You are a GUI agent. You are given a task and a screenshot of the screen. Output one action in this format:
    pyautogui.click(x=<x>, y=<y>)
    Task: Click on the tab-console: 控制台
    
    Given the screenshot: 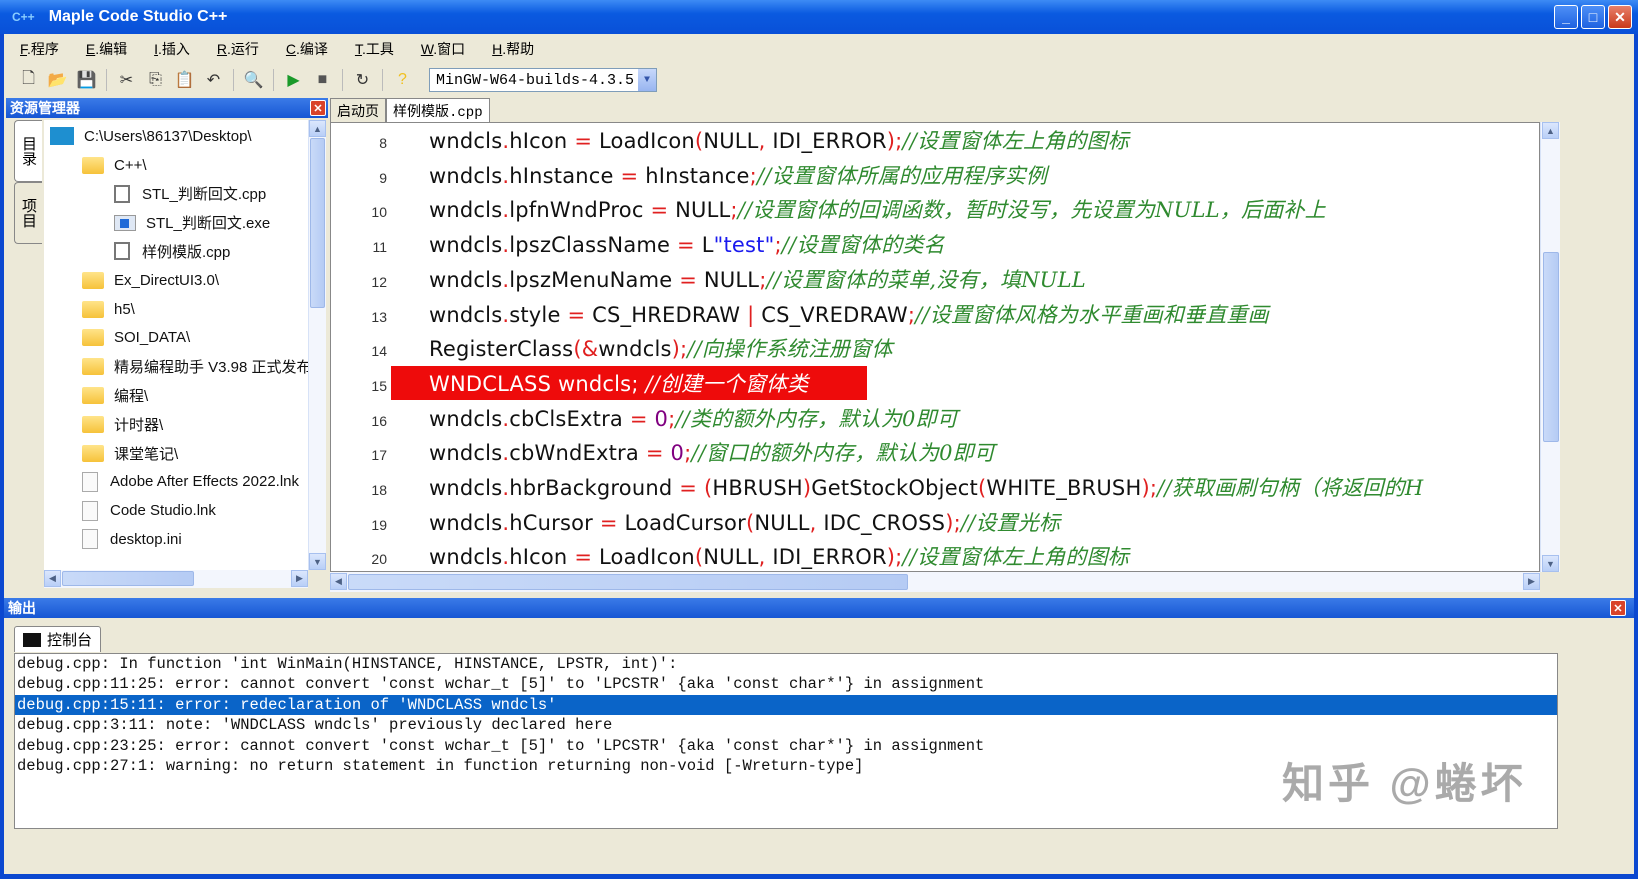 What is the action you would take?
    pyautogui.click(x=58, y=639)
    